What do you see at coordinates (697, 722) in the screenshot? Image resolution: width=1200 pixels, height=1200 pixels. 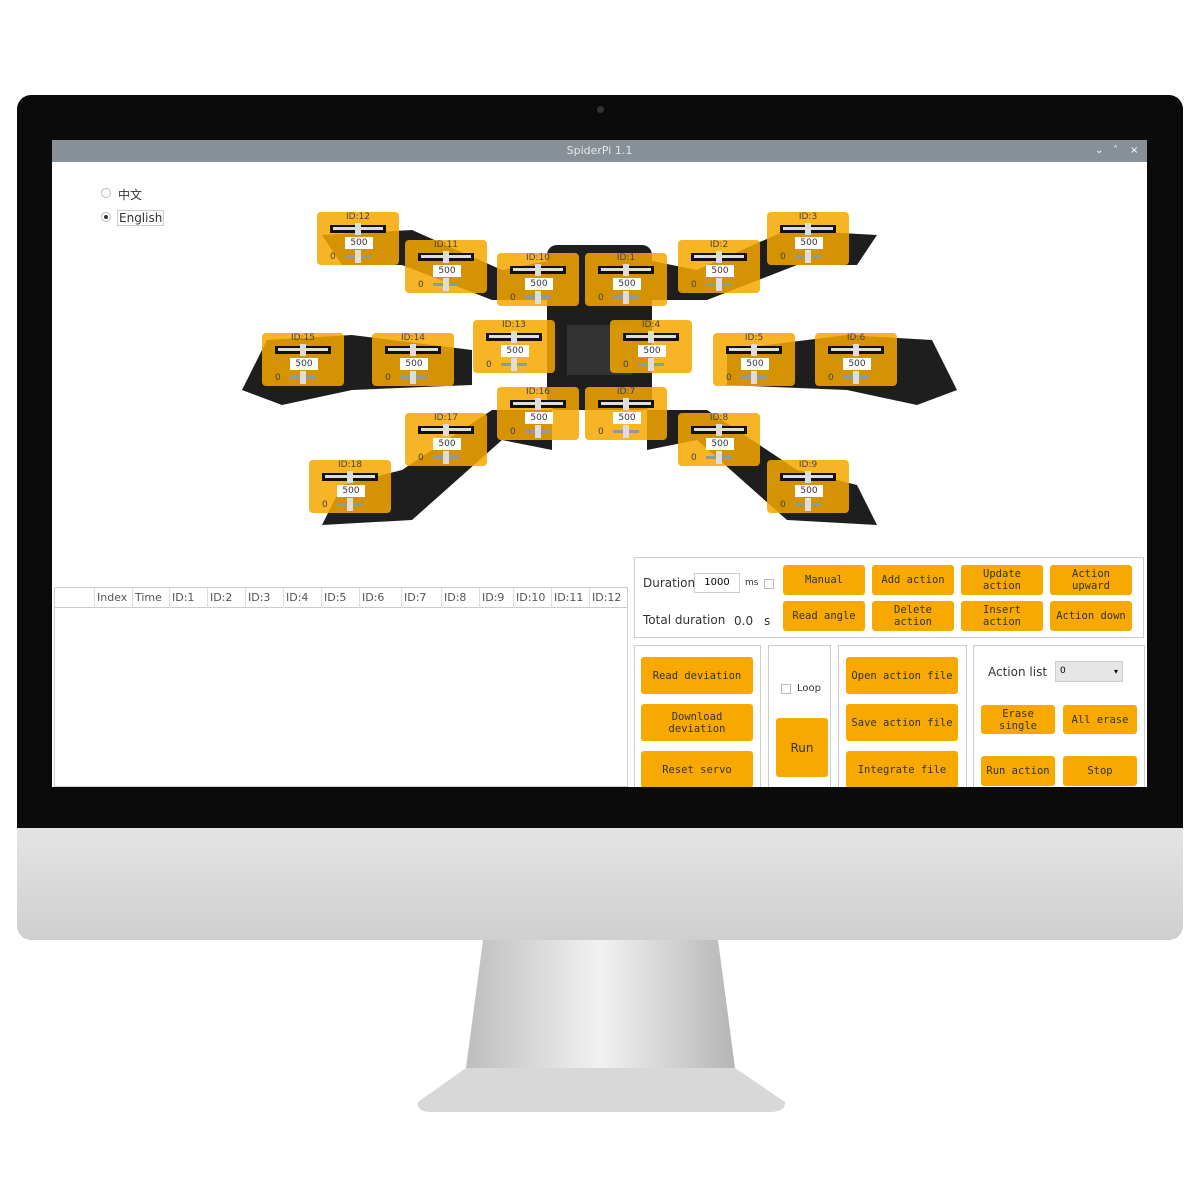 I see `download-deviation-button: Download deviation` at bounding box center [697, 722].